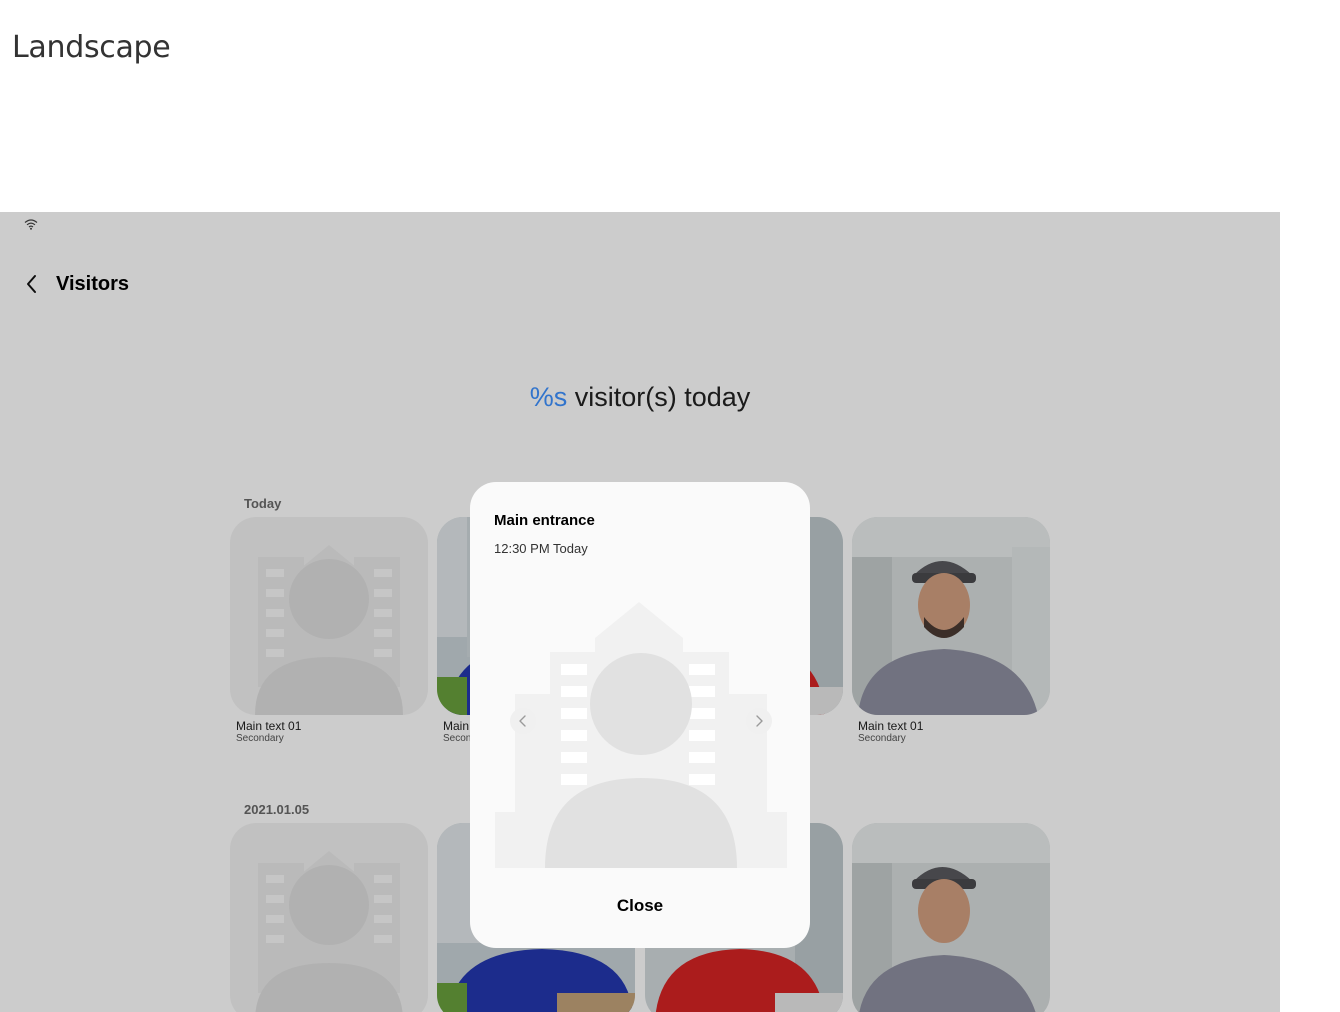 This screenshot has width=1340, height=1012. Describe the element at coordinates (91, 47) in the screenshot. I see `page-heading: Landscape` at that location.